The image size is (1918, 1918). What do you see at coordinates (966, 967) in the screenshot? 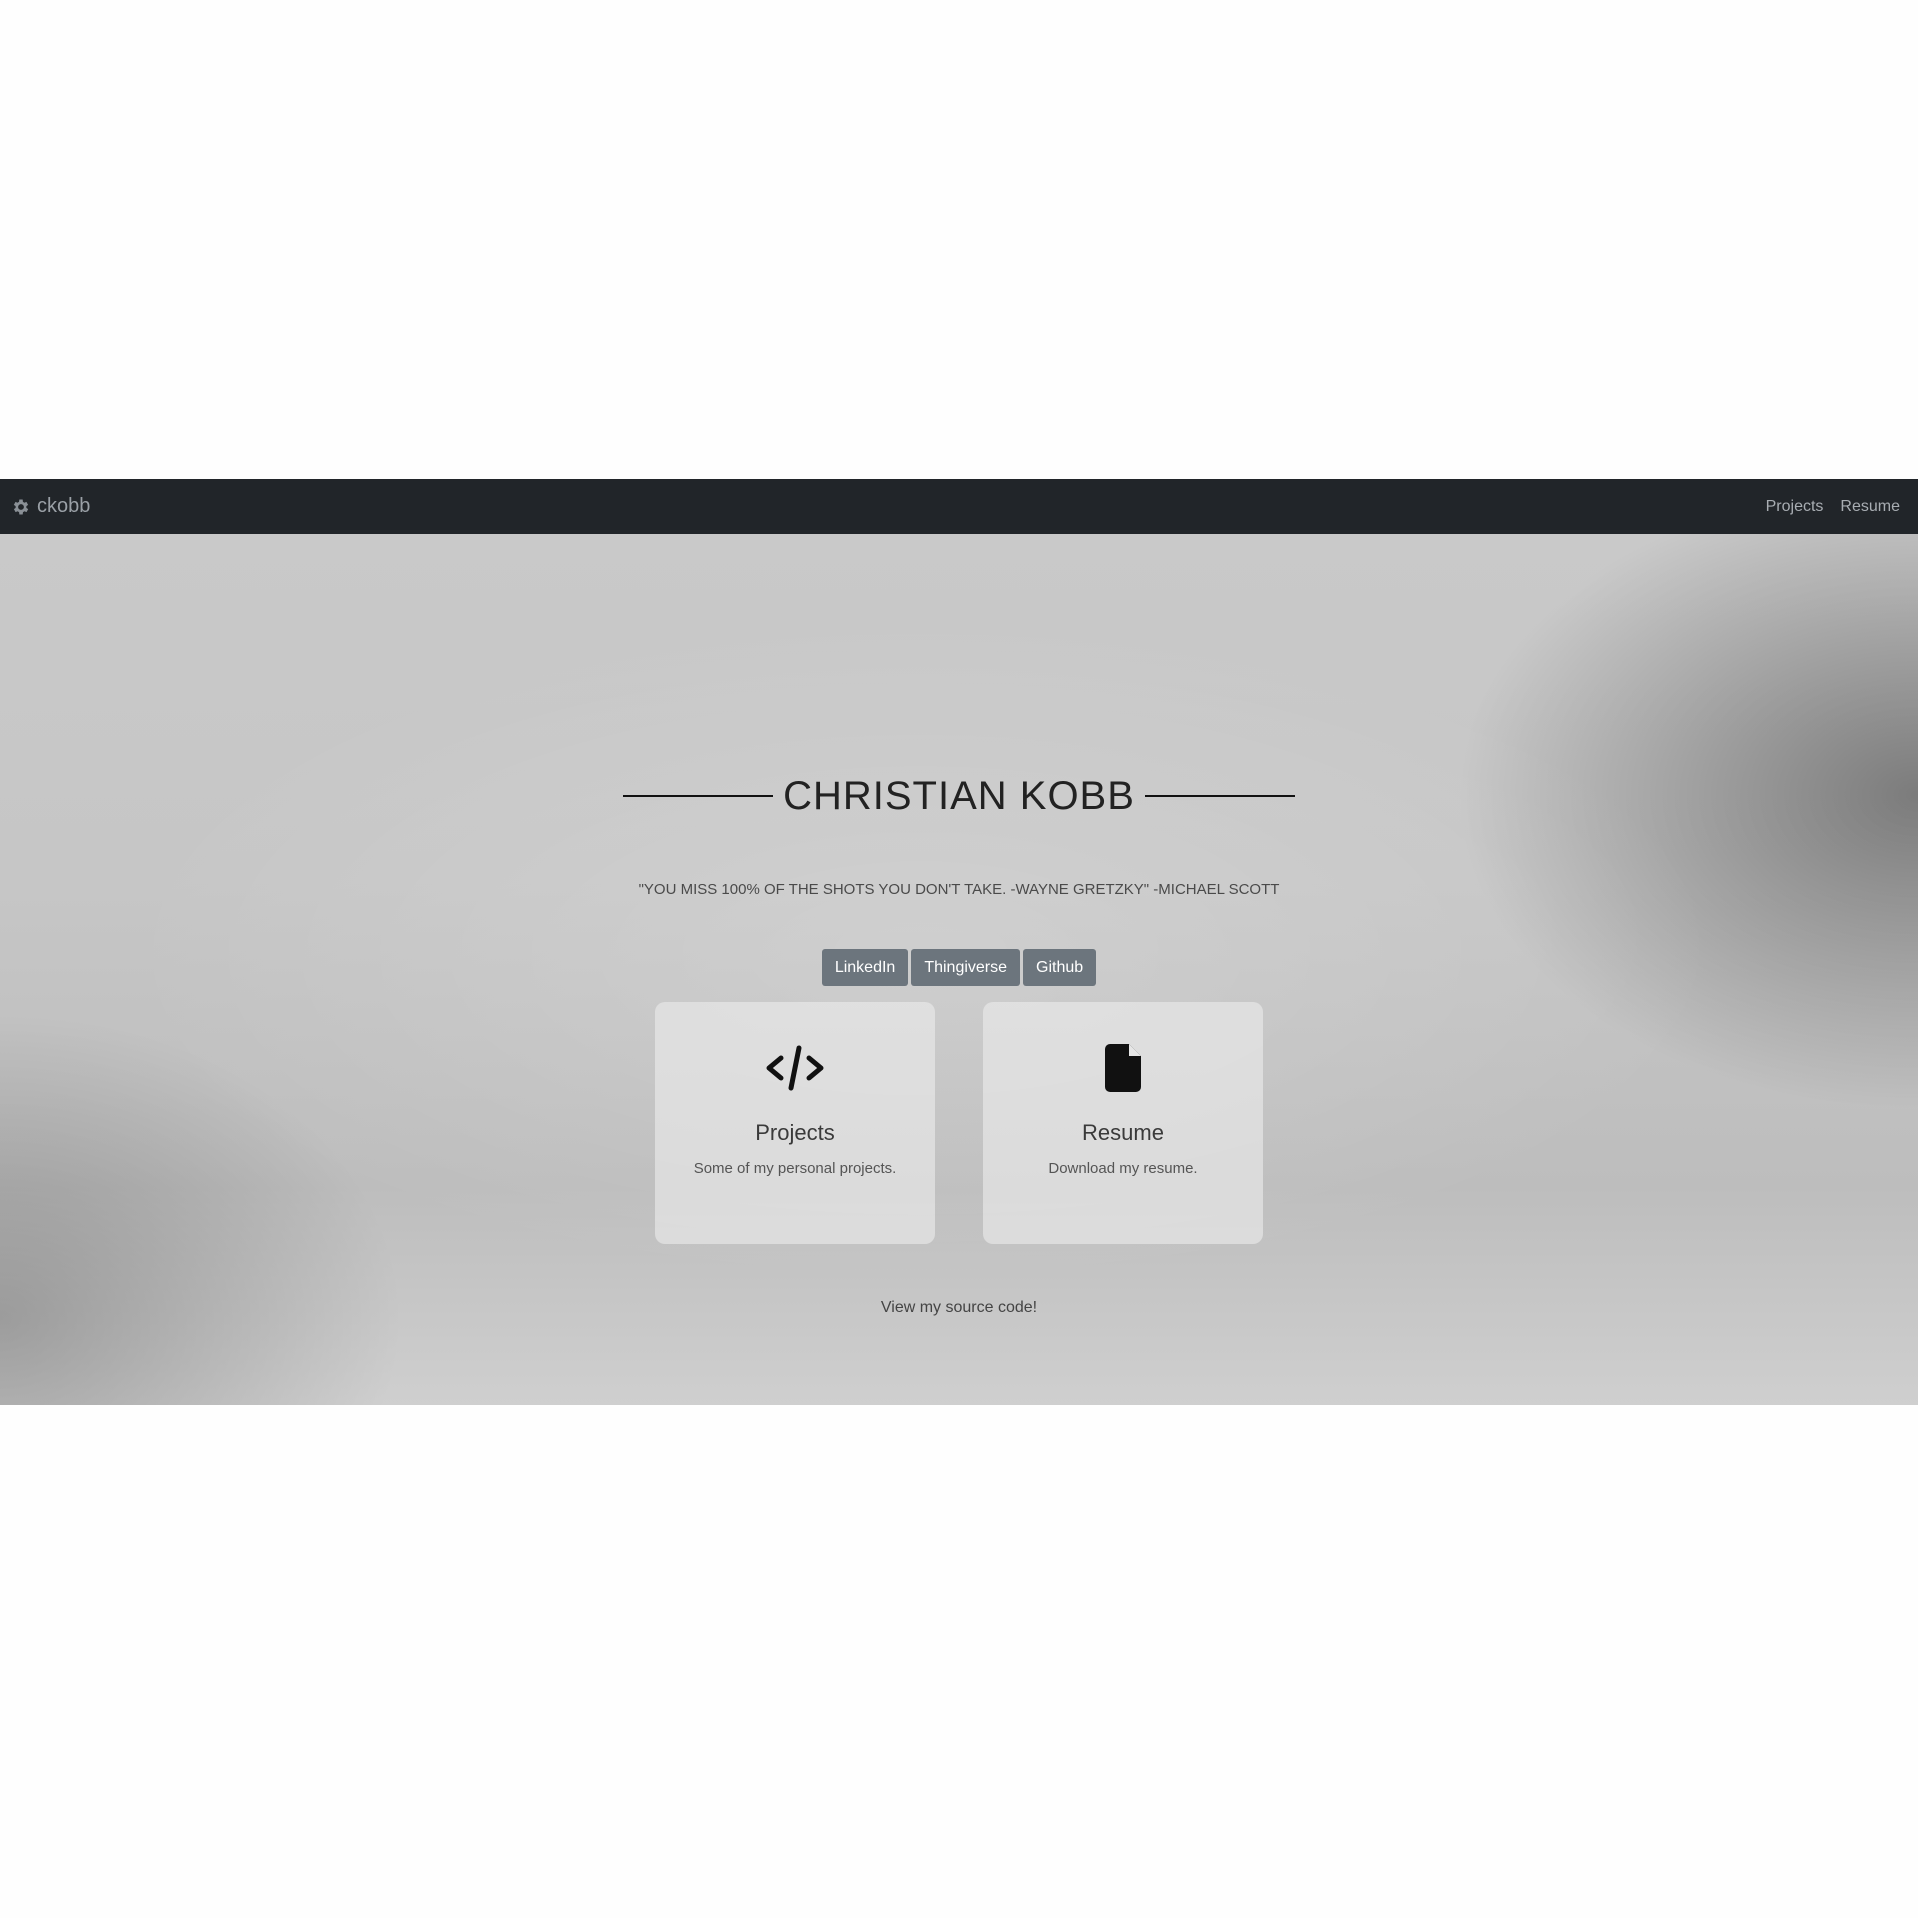
I see `thingiverse-button: Thingiverse` at bounding box center [966, 967].